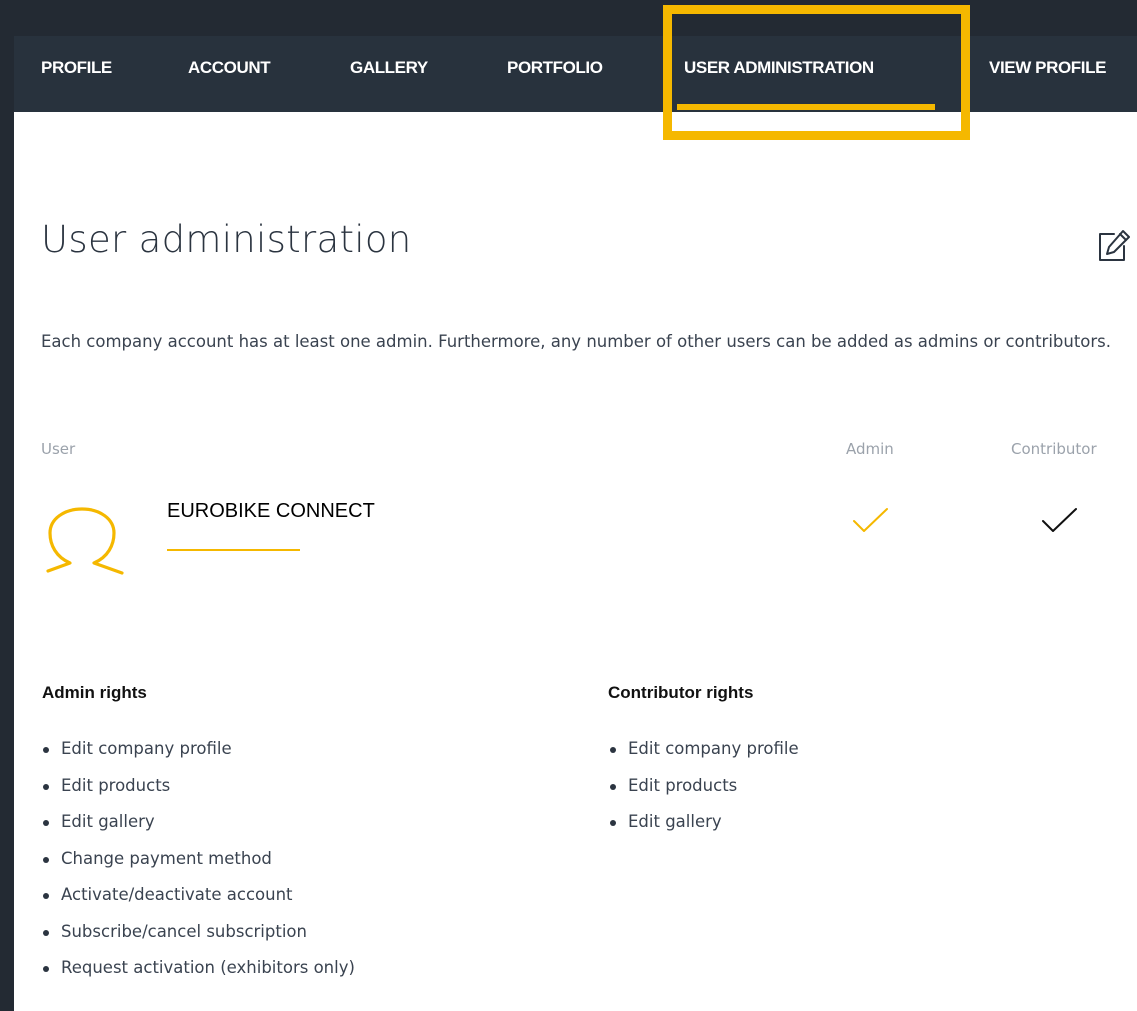 The height and width of the screenshot is (1011, 1137). I want to click on admin-rights-title: Admin rights, so click(94, 692).